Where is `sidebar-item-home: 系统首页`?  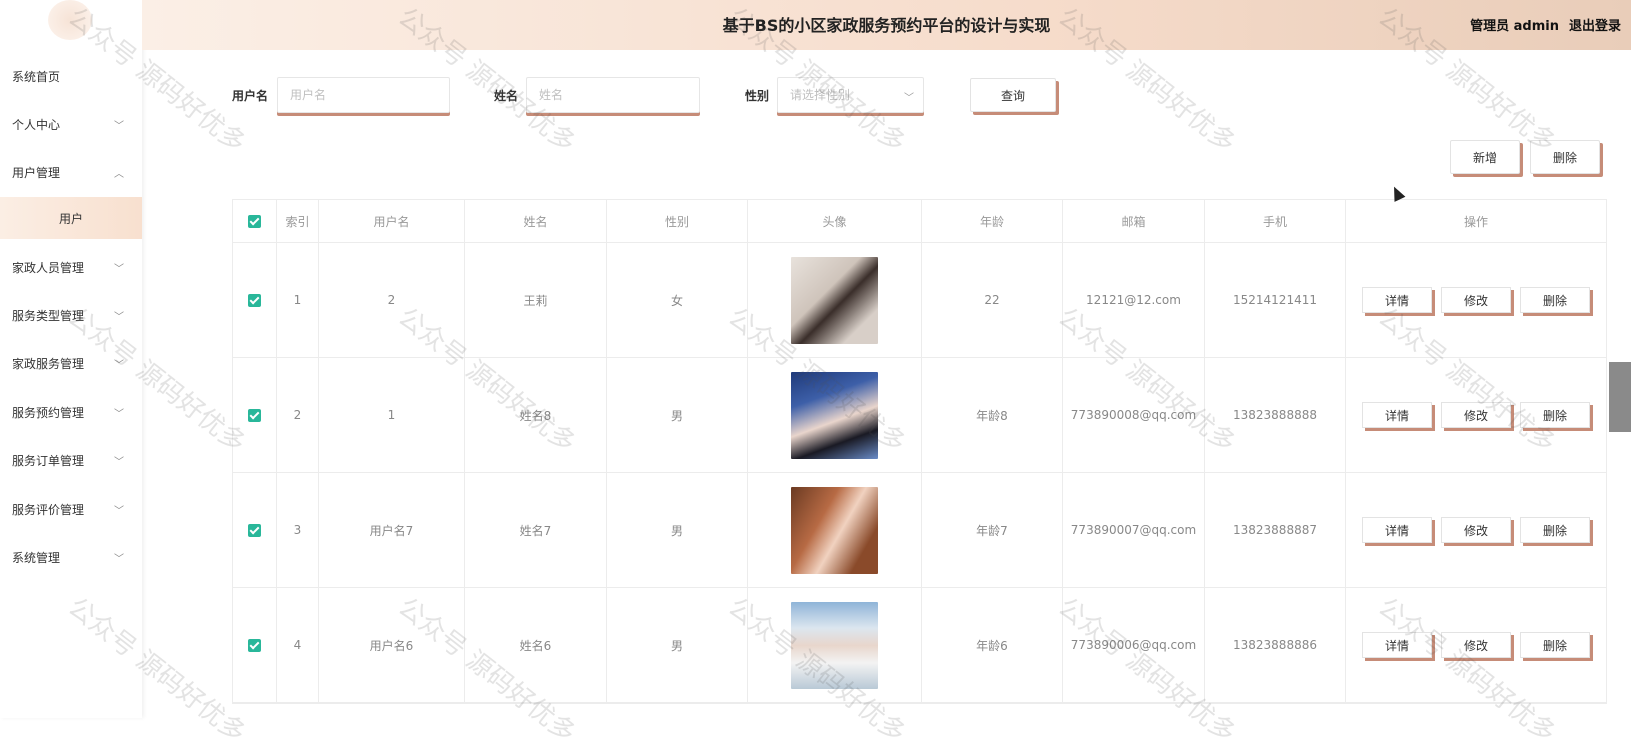
sidebar-item-home: 系统首页 is located at coordinates (71, 76).